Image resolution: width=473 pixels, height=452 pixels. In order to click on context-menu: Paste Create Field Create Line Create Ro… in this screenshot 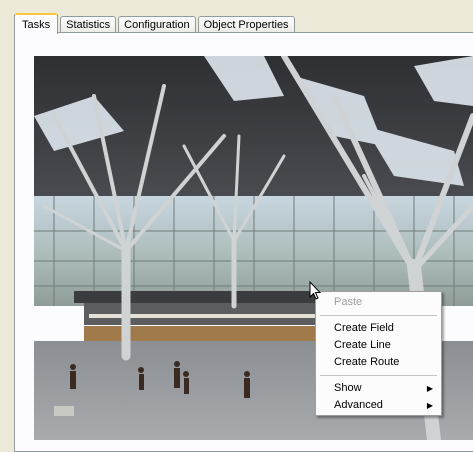, I will do `click(378, 353)`.